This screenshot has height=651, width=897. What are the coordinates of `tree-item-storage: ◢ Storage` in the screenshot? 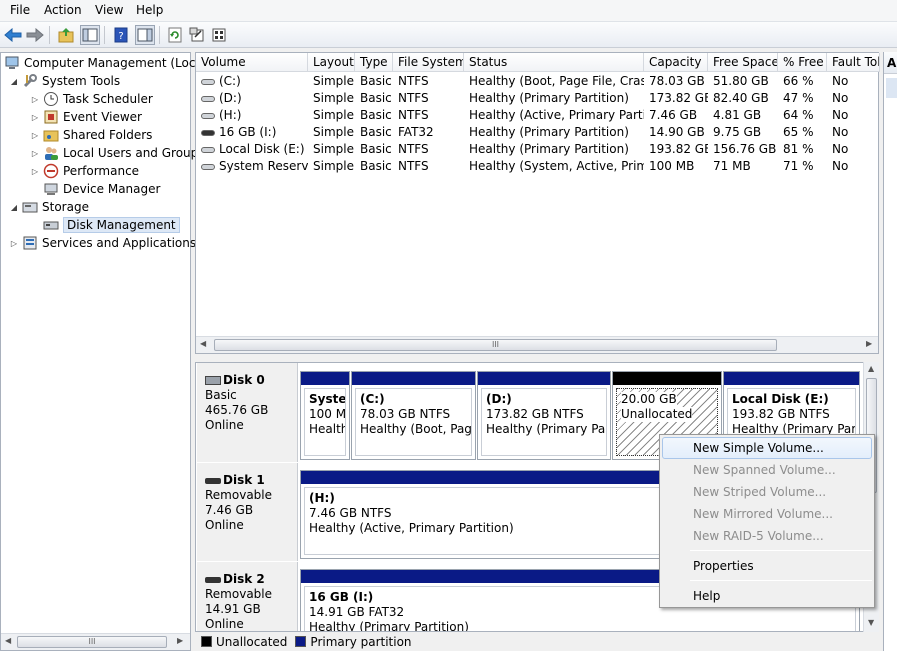 It's located at (49, 207).